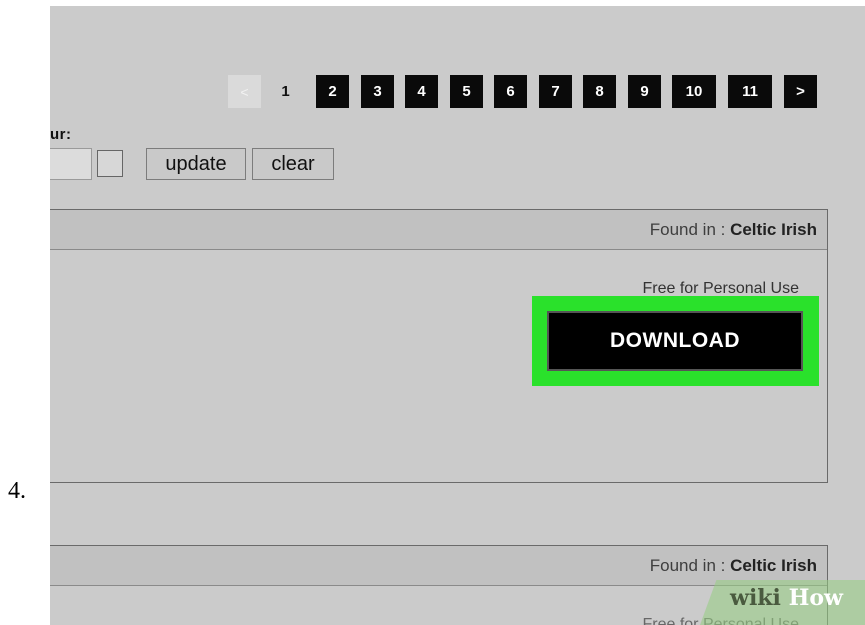 The image size is (865, 625). Describe the element at coordinates (377, 91) in the screenshot. I see `page-link-3: 3` at that location.